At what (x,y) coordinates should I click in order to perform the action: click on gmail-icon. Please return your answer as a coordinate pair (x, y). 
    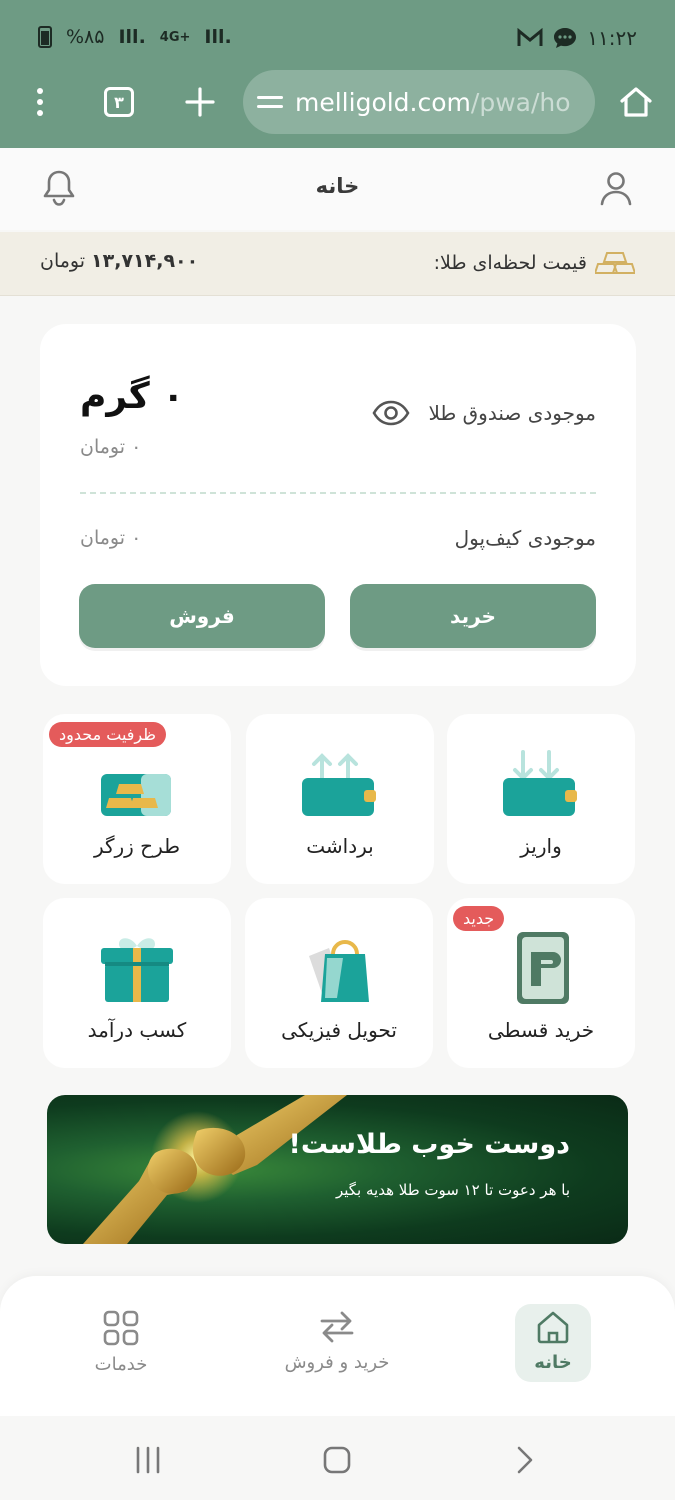
    Looking at the image, I should click on (530, 37).